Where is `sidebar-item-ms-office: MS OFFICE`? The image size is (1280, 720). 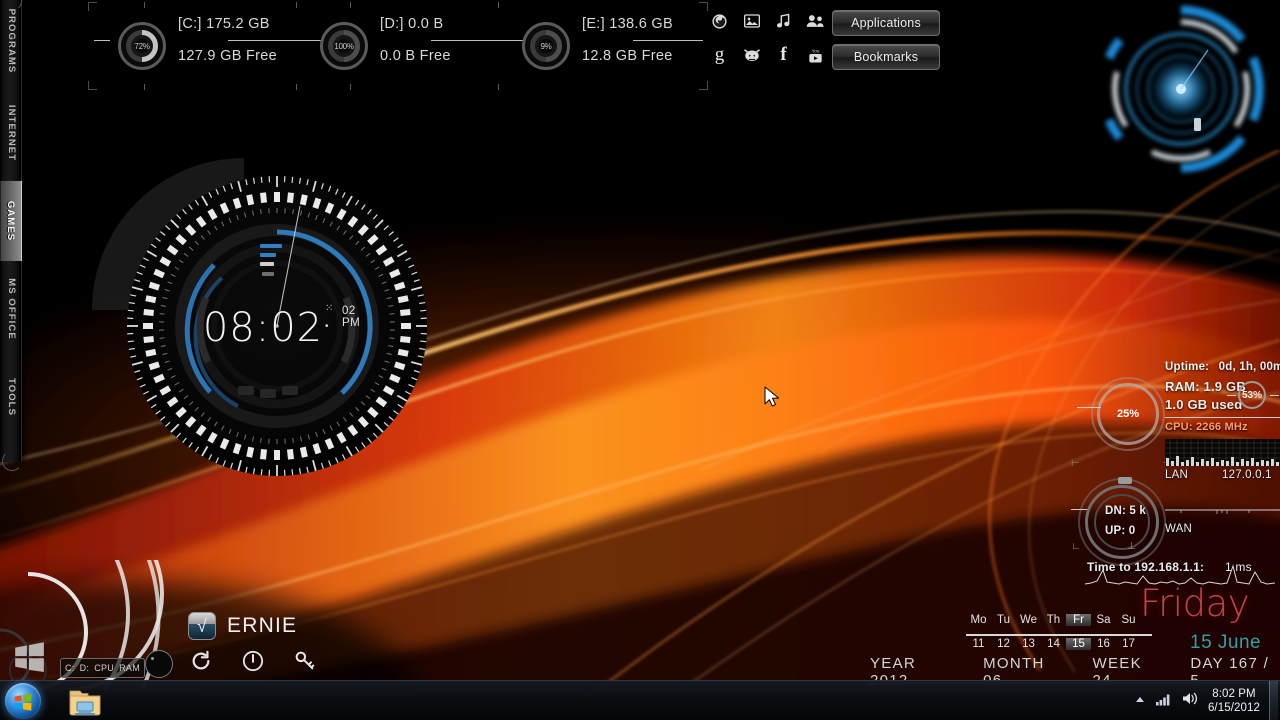
sidebar-item-ms-office: MS OFFICE is located at coordinates (11, 309).